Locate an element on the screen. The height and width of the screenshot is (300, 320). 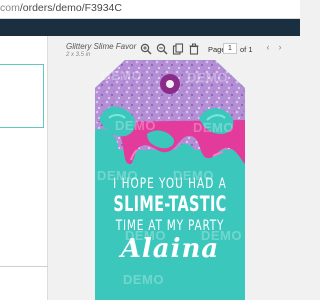
copy-icon is located at coordinates (178, 49).